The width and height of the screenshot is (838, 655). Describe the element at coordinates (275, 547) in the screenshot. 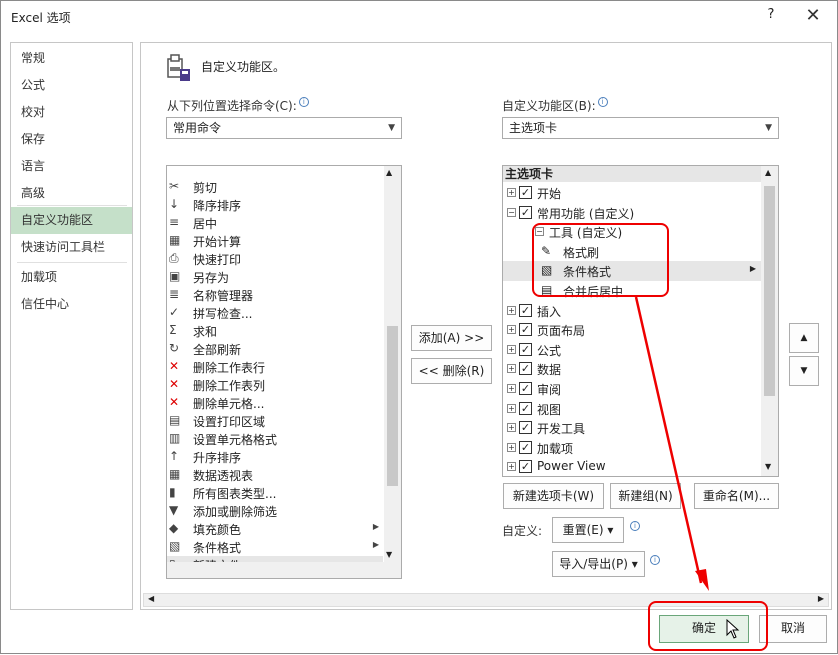

I see `command-item: ▧ 条件格式 ▶` at that location.